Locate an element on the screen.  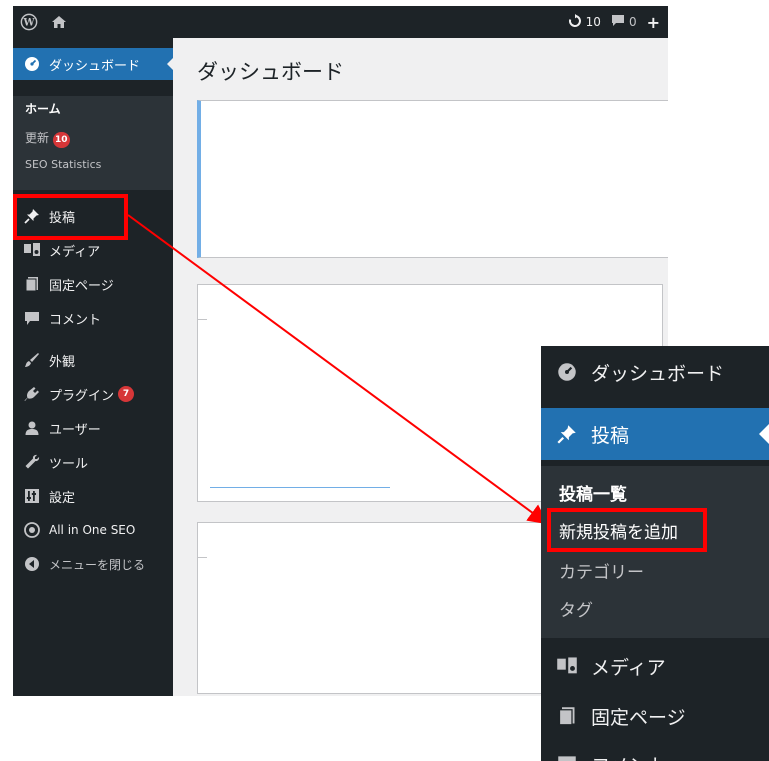
zoom-item-dashboard: ダッシュボード is located at coordinates (655, 372).